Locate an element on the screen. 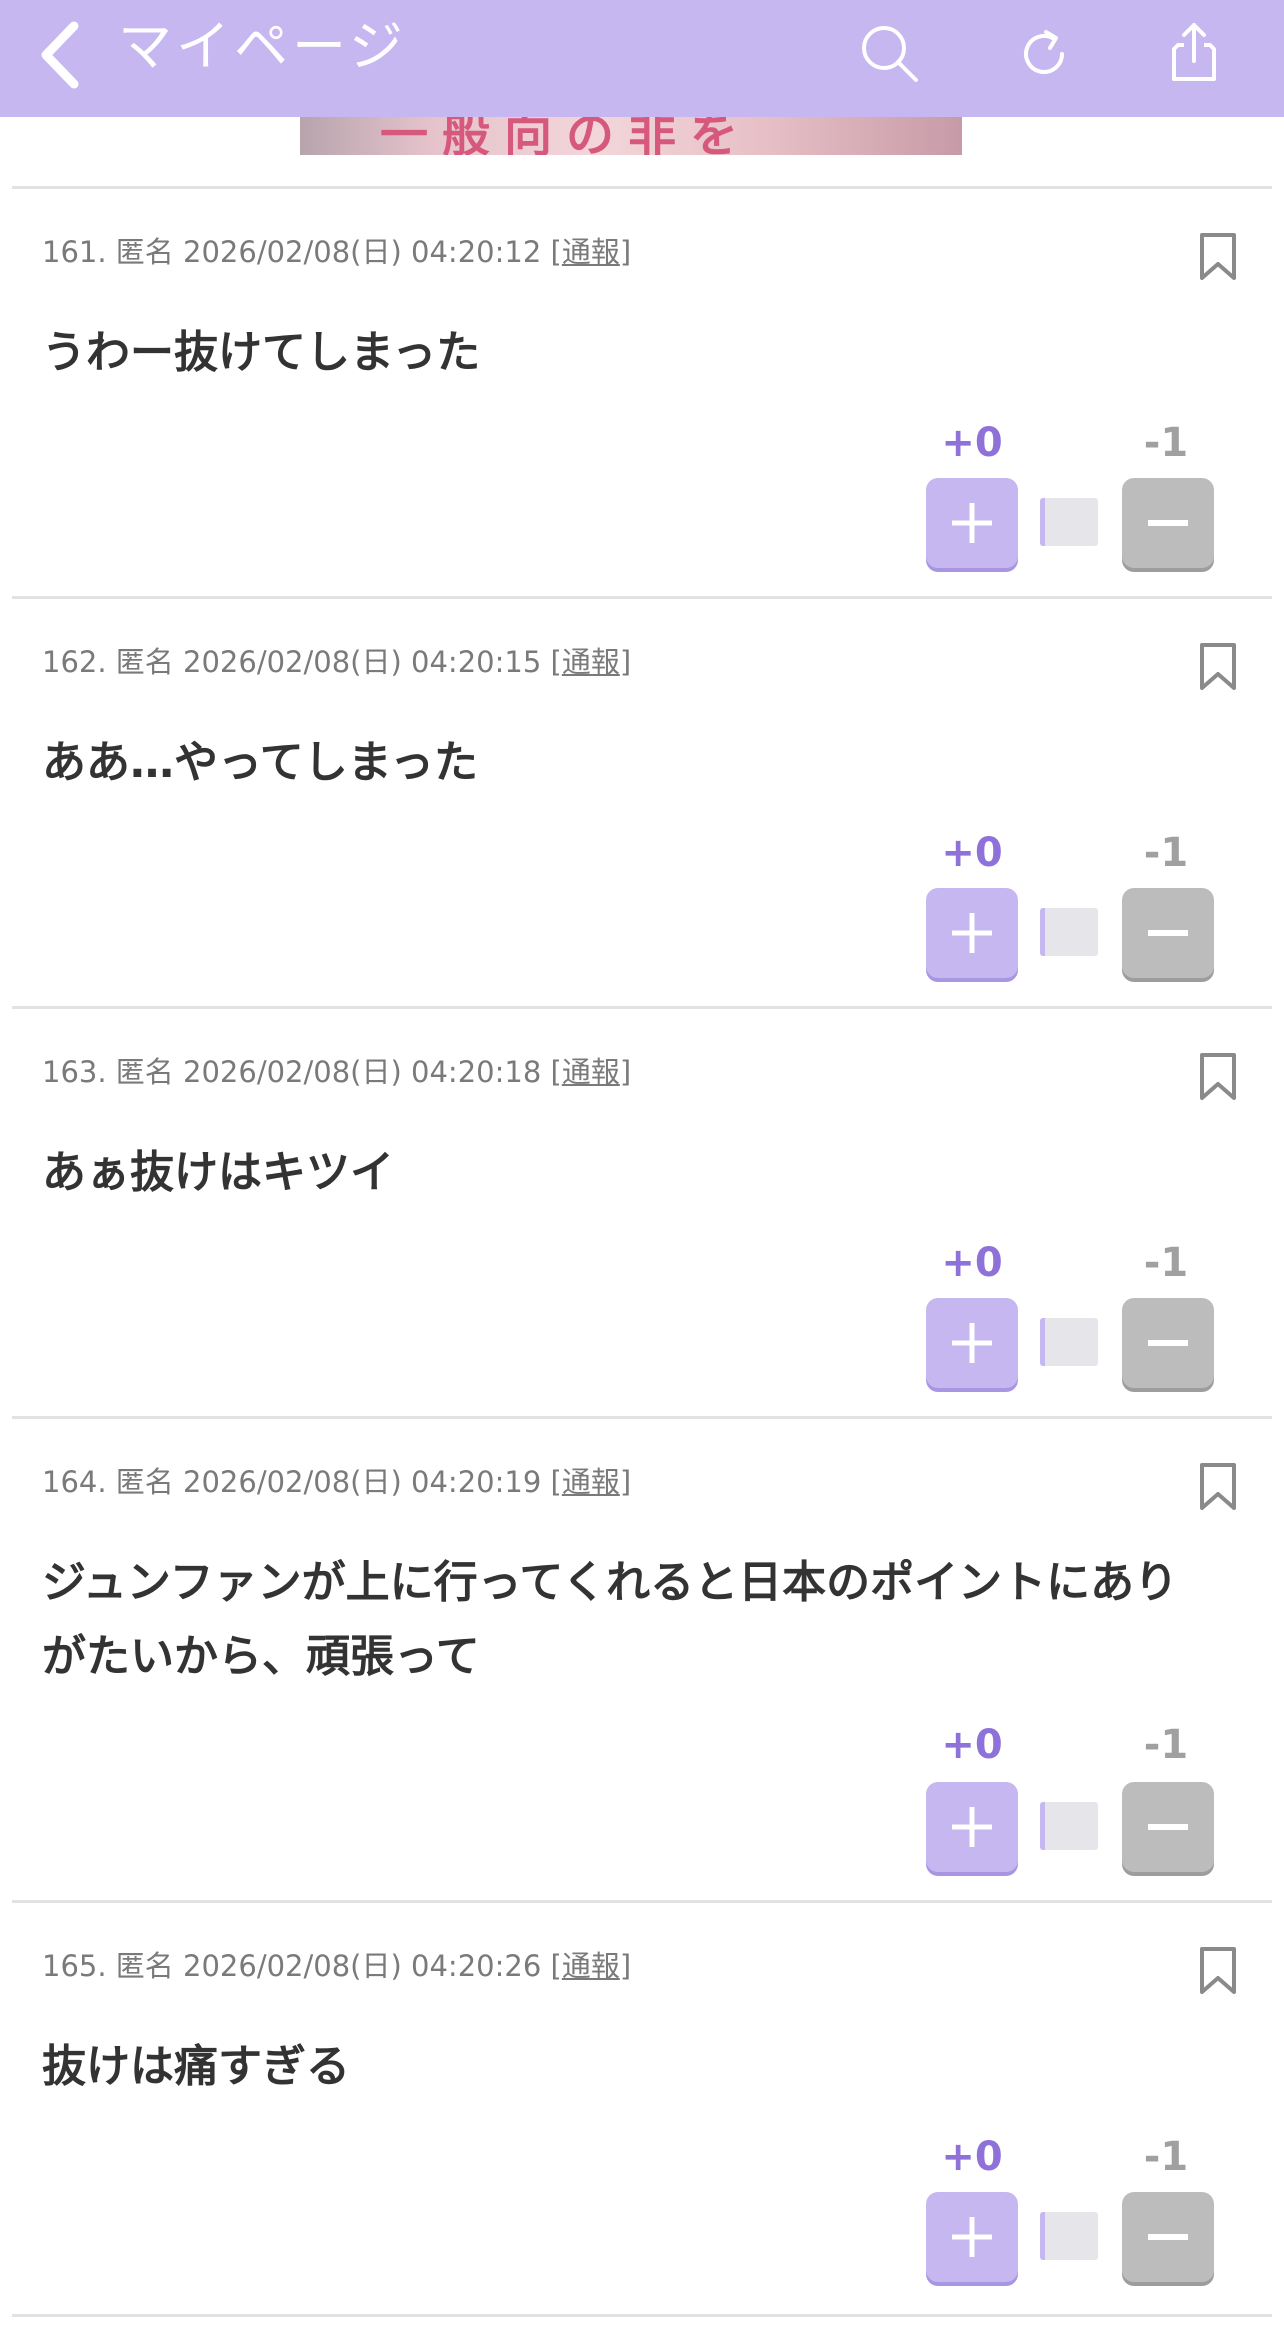 The image size is (1284, 2350). comment-meta: 164. 匿名 2026/02/08(日) 04:20:19 [通報] is located at coordinates (336, 1482).